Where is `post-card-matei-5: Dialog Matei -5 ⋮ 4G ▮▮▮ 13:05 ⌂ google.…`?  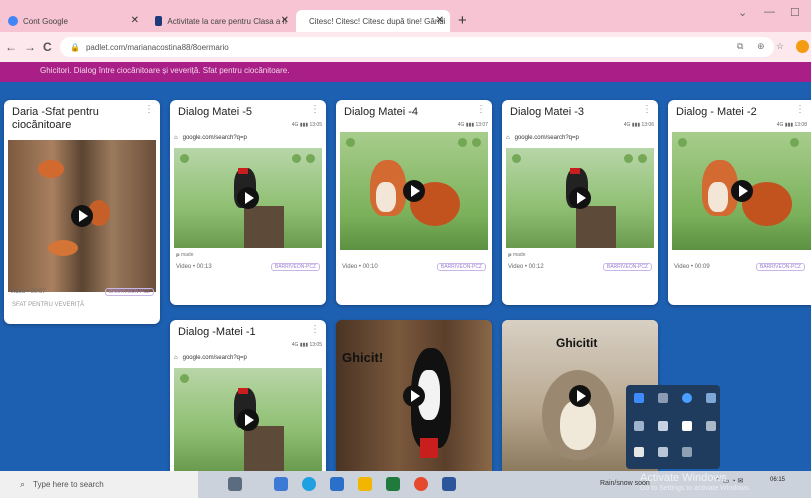
post-card-matei-5: Dialog Matei -5 ⋮ 4G ▮▮▮ 13:05 ⌂ google.… is located at coordinates (248, 202).